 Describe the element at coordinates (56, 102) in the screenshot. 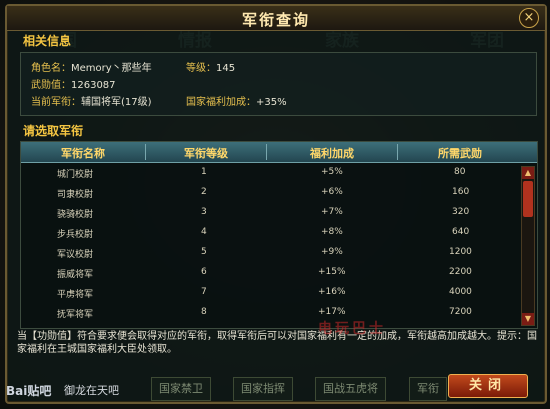

I see `rank-label: 当前军衔：` at that location.